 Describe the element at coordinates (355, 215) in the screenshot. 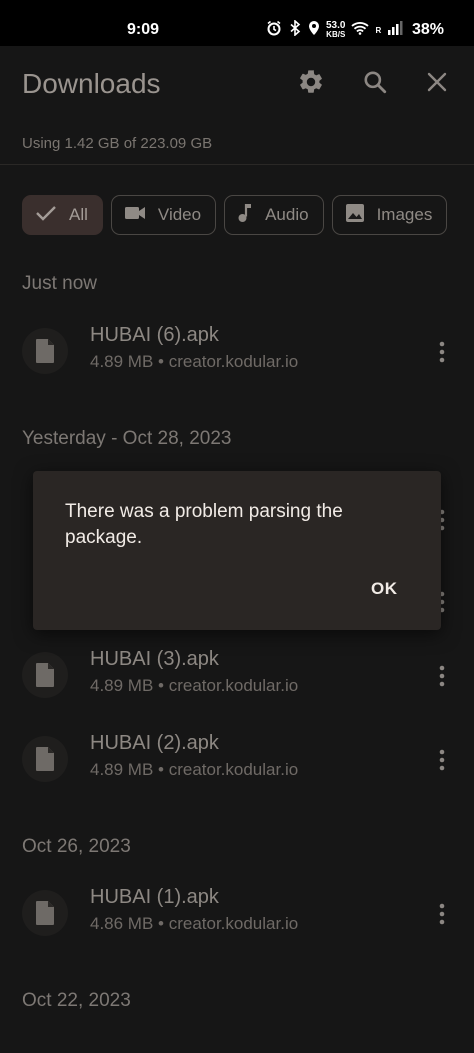

I see `image-icon` at that location.